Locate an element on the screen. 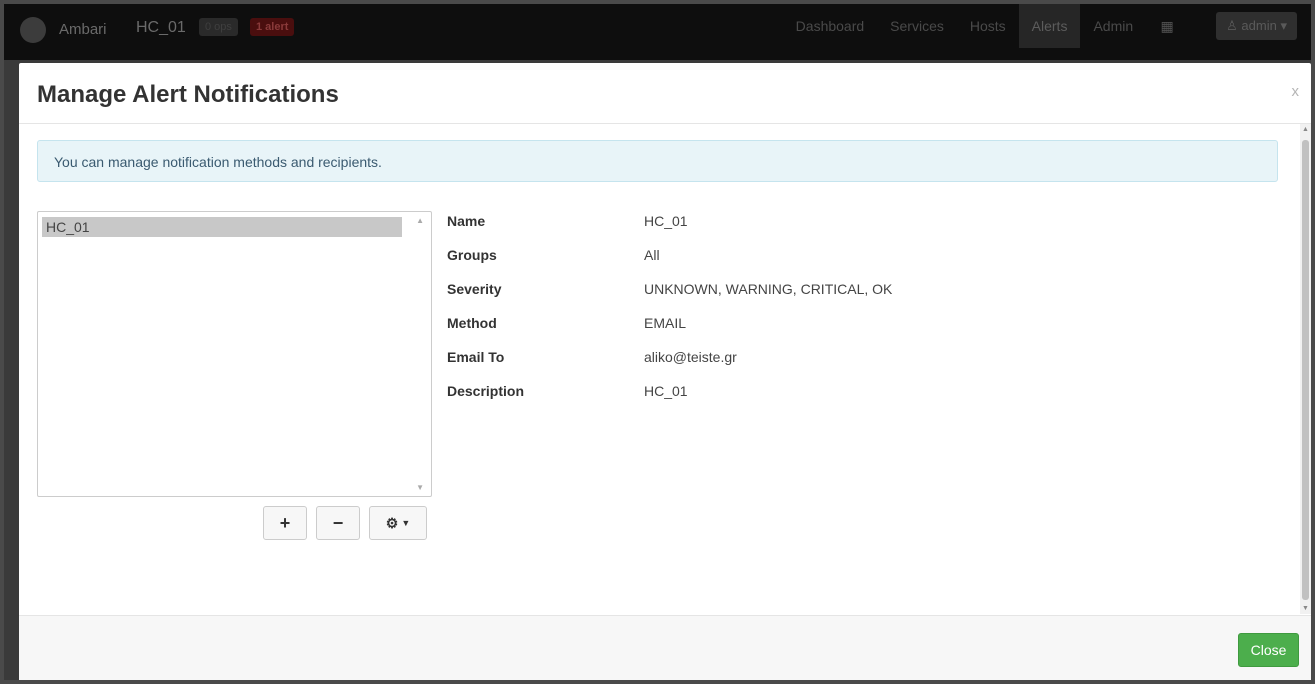 The image size is (1315, 684). add-notification-button: + is located at coordinates (285, 523).